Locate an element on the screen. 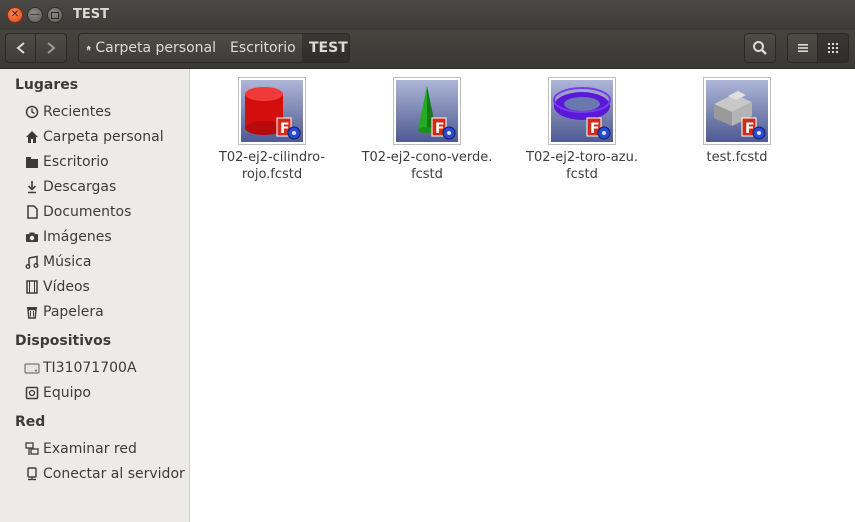 The height and width of the screenshot is (522, 855). minimize-window-button: — is located at coordinates (35, 15).